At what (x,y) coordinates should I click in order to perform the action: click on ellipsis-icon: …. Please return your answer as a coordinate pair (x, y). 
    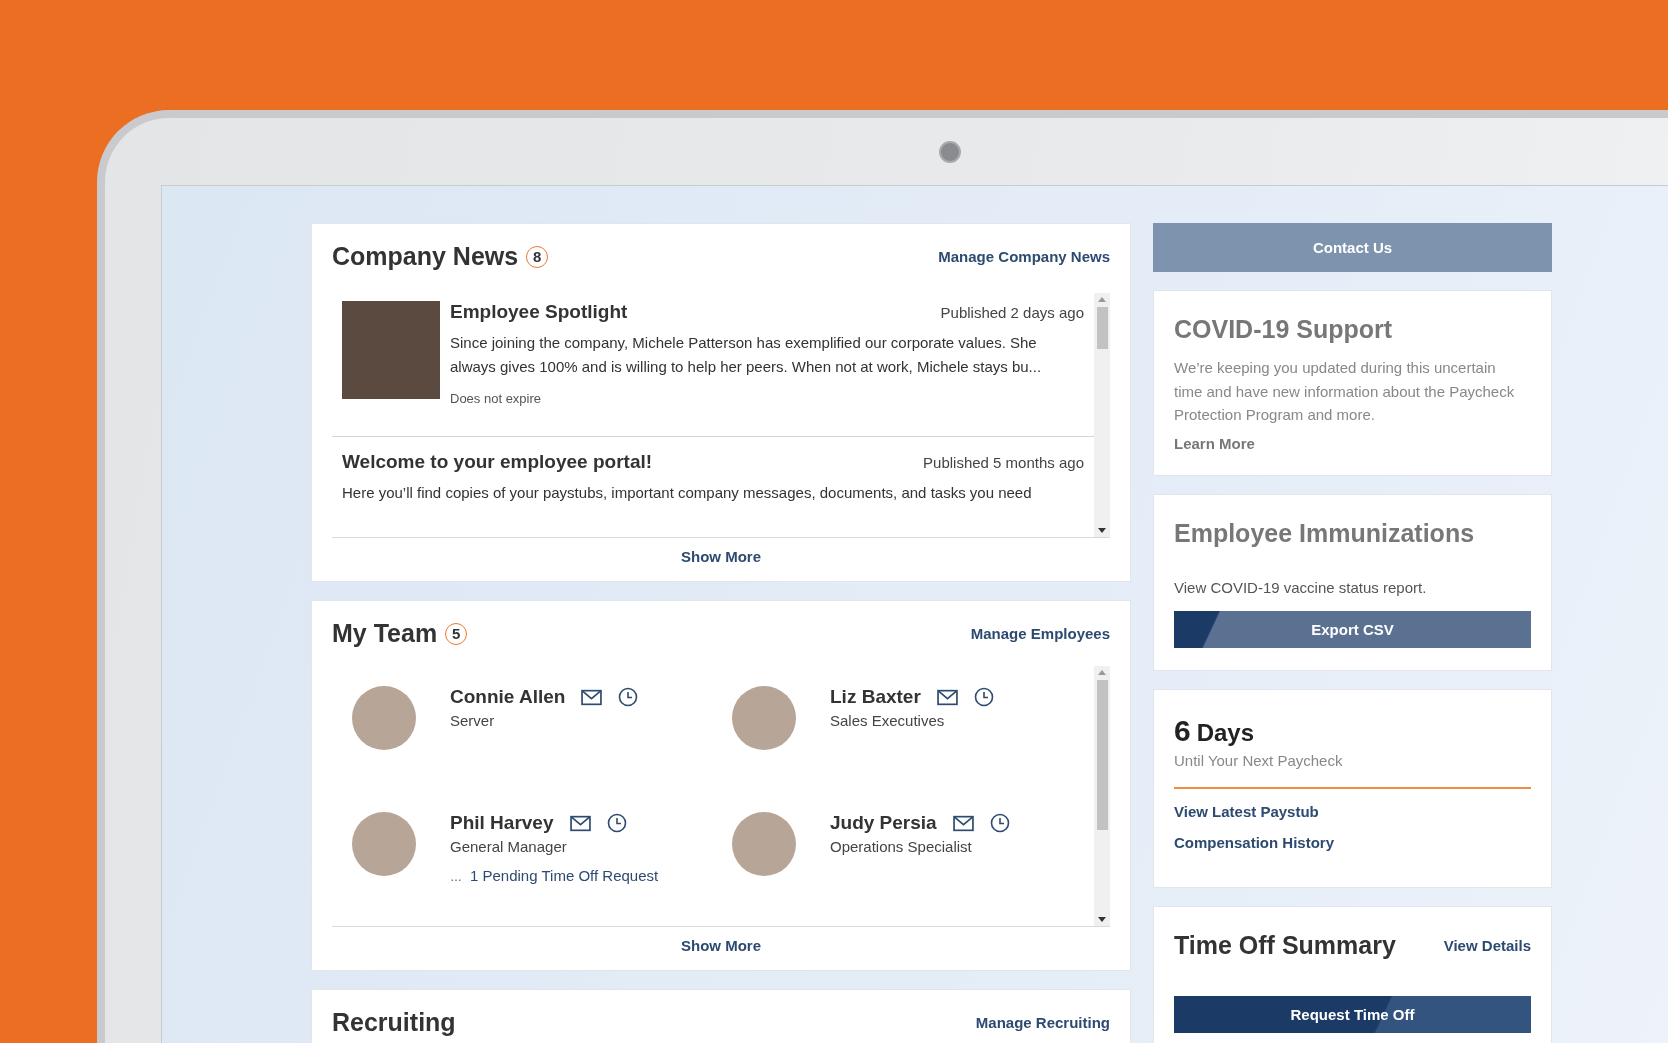
    Looking at the image, I should click on (456, 877).